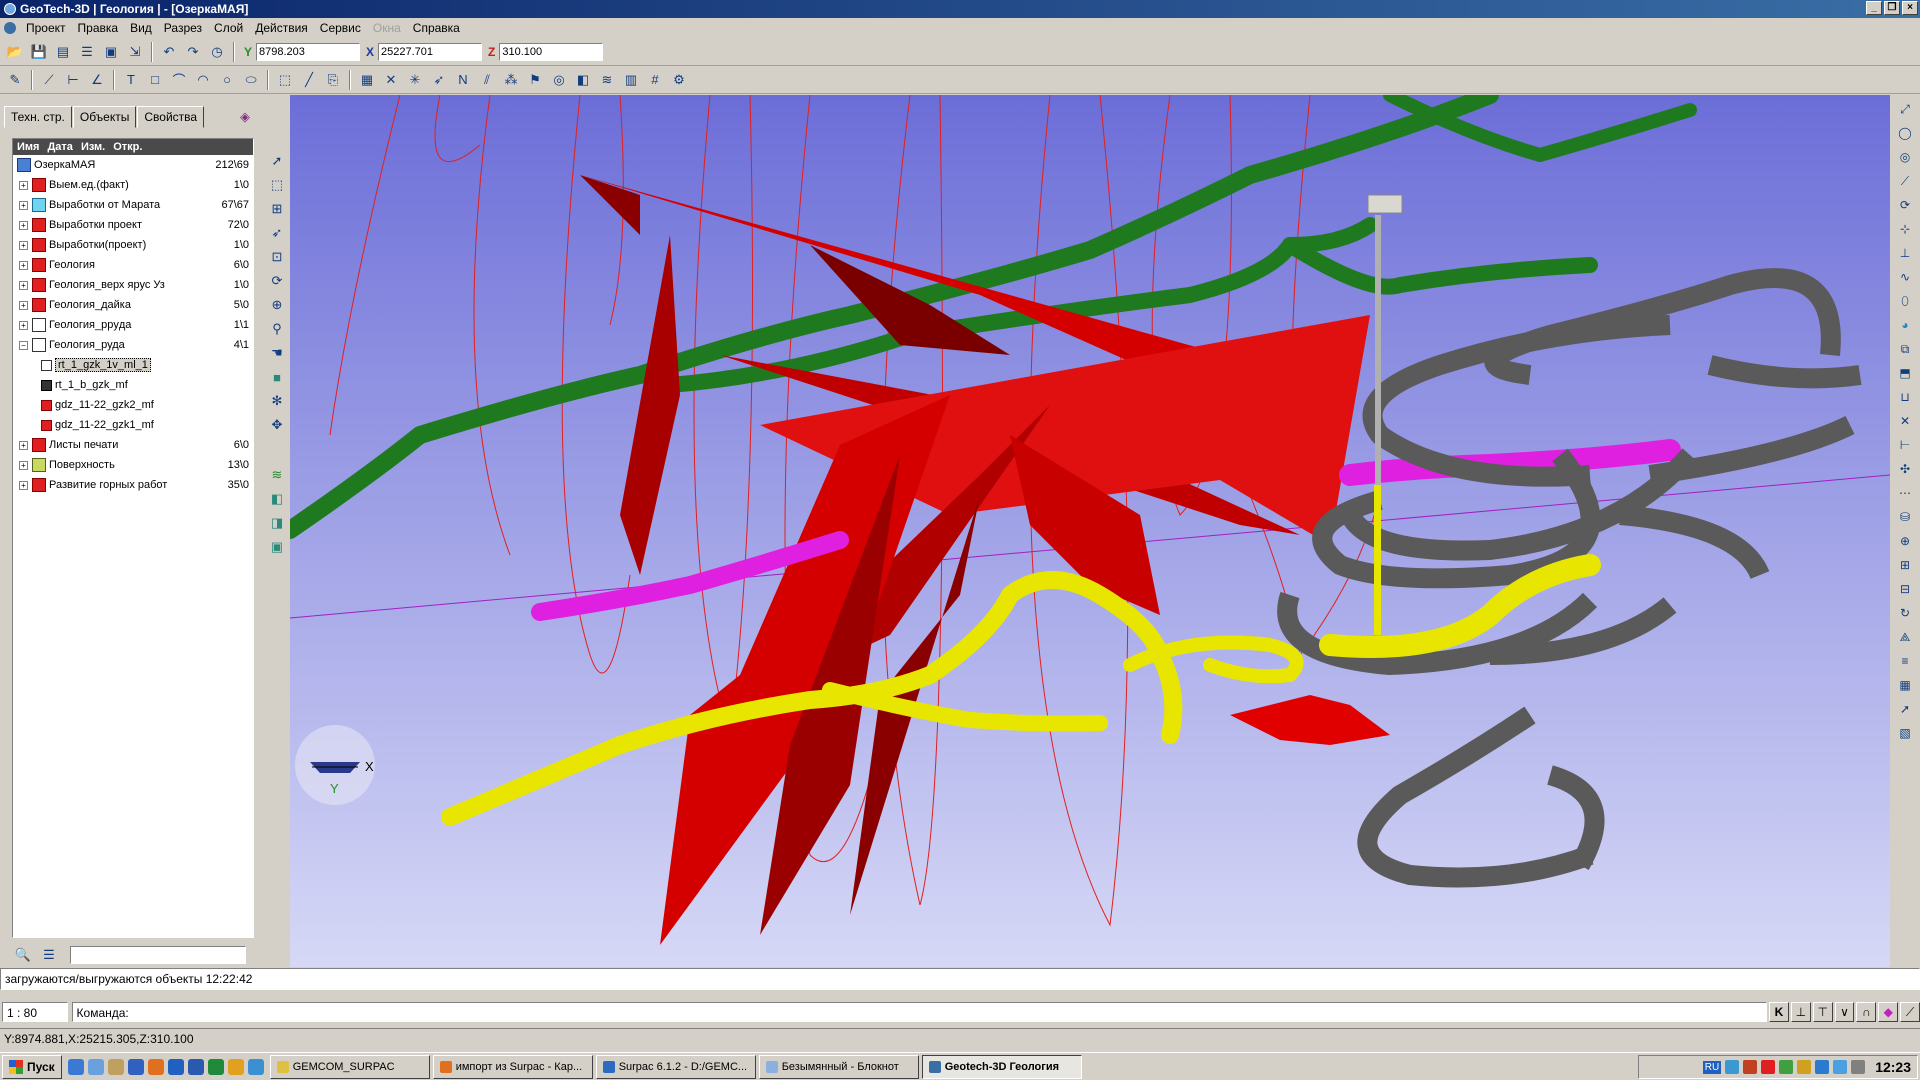 The image size is (1920, 1080). Describe the element at coordinates (679, 80) in the screenshot. I see `settings-icon: ⚙` at that location.